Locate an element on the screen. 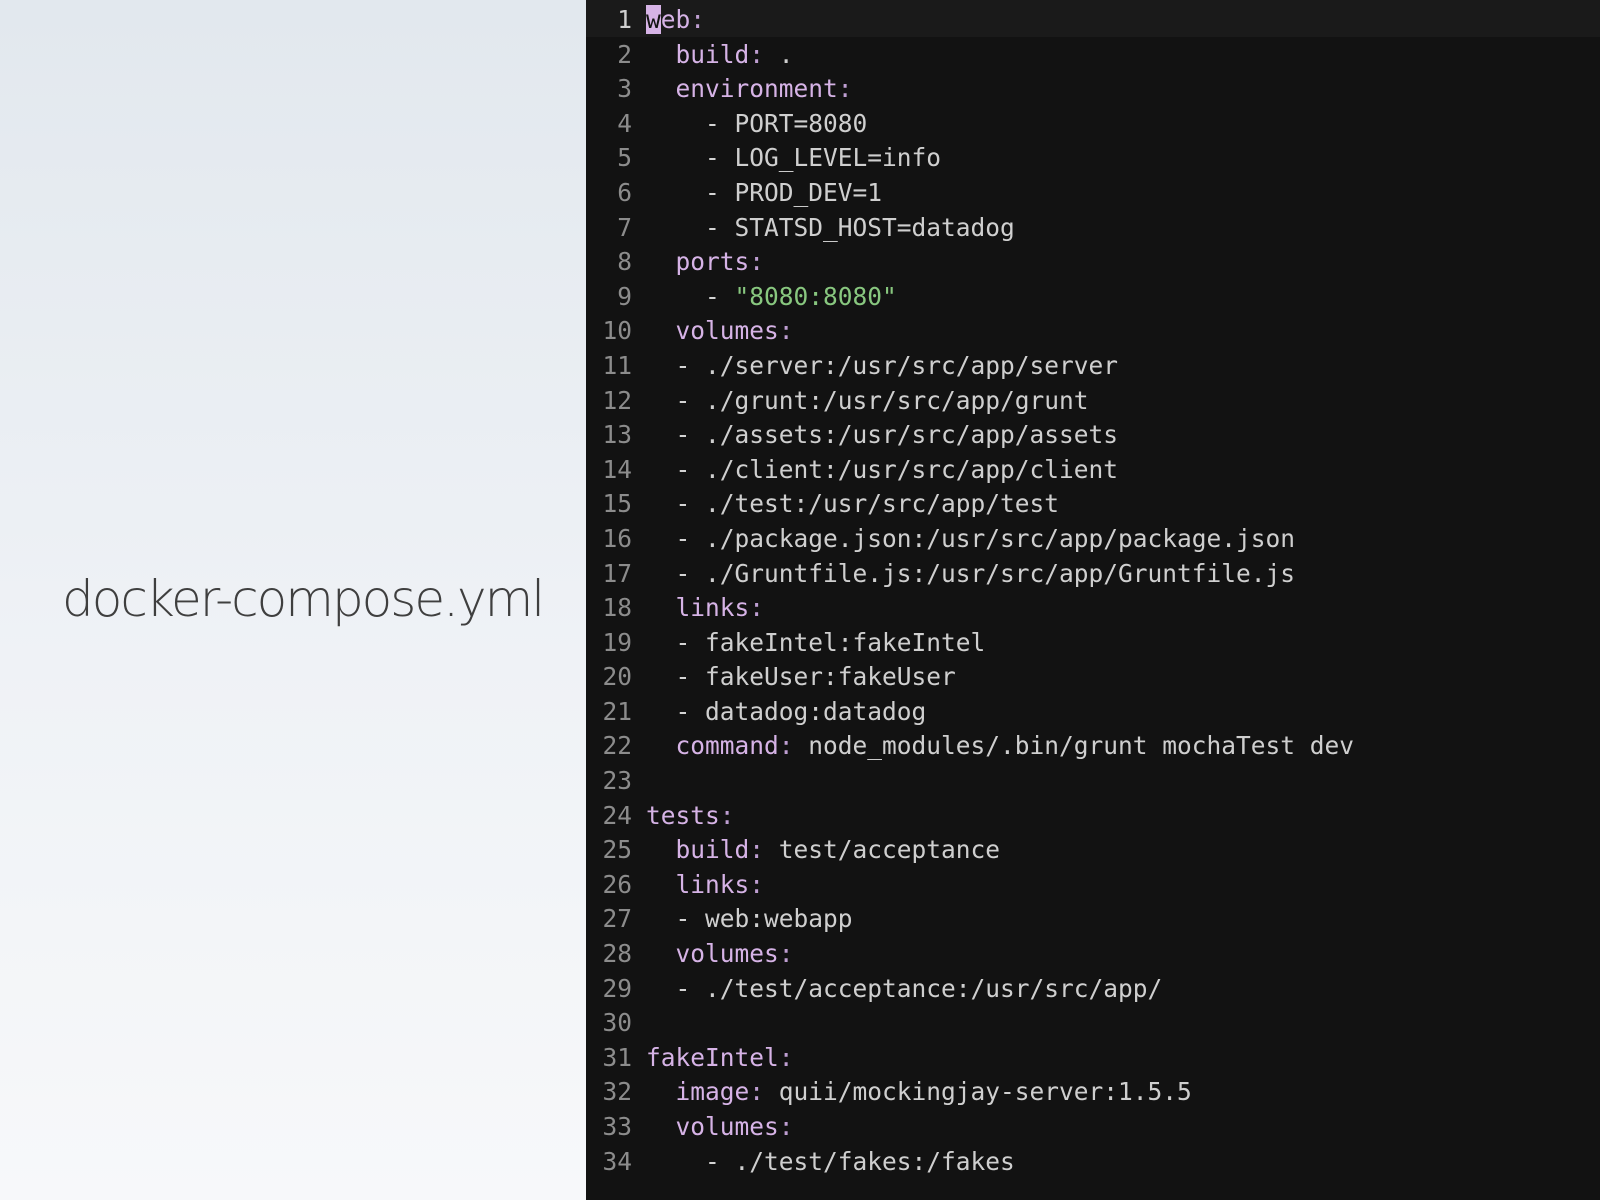 Image resolution: width=1600 pixels, height=1200 pixels. yaml-key: image is located at coordinates (712, 1092).